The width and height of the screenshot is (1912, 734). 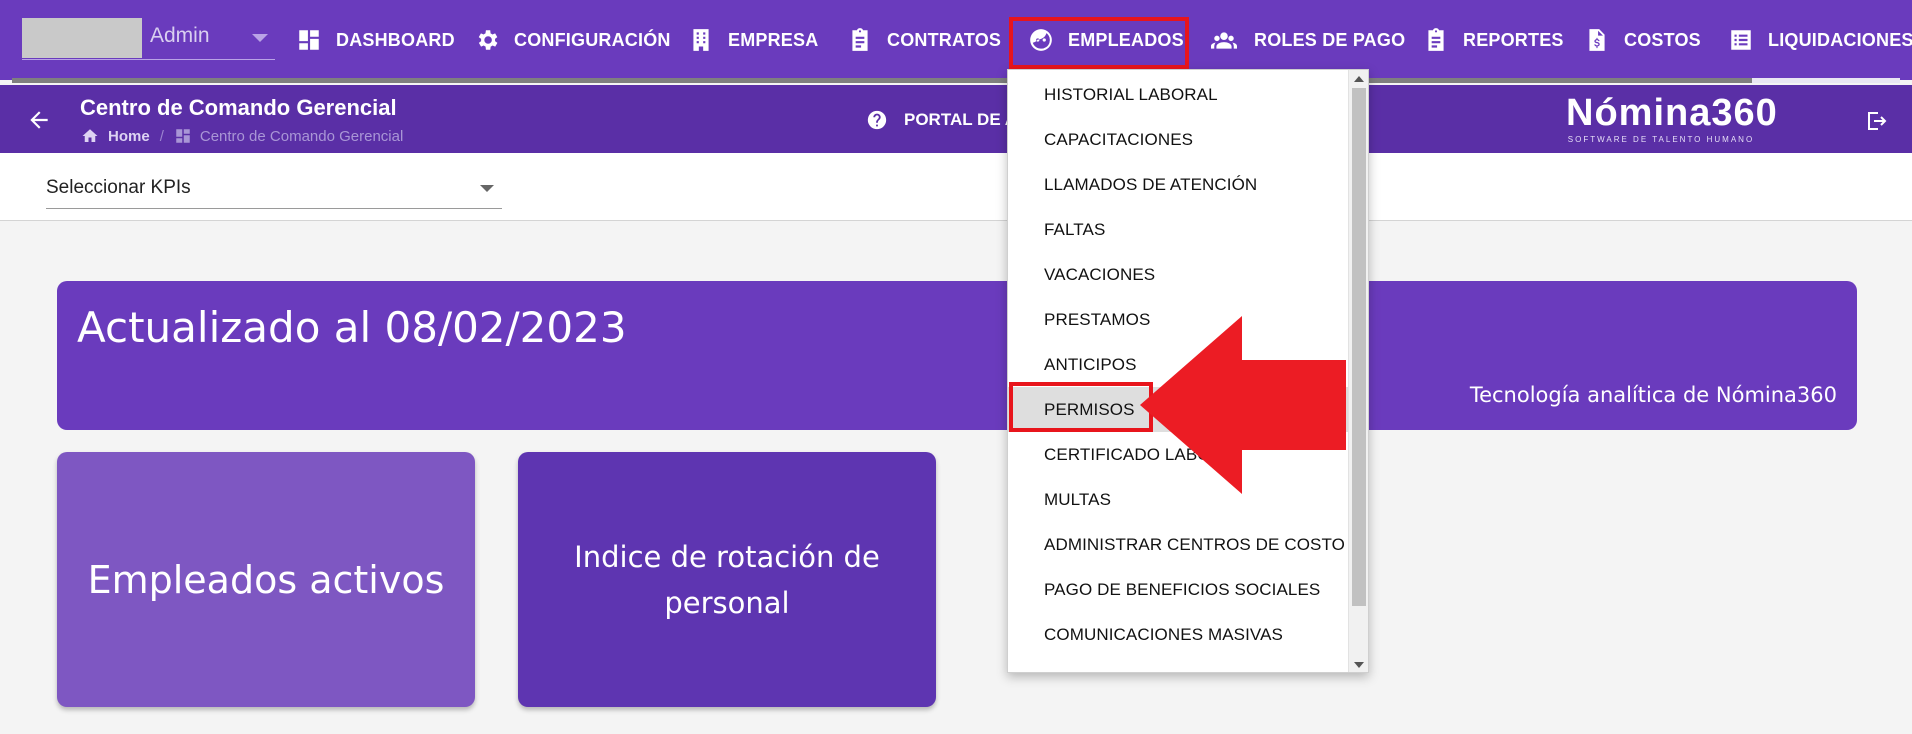 What do you see at coordinates (1826, 80) in the screenshot?
I see `loading-track-tail` at bounding box center [1826, 80].